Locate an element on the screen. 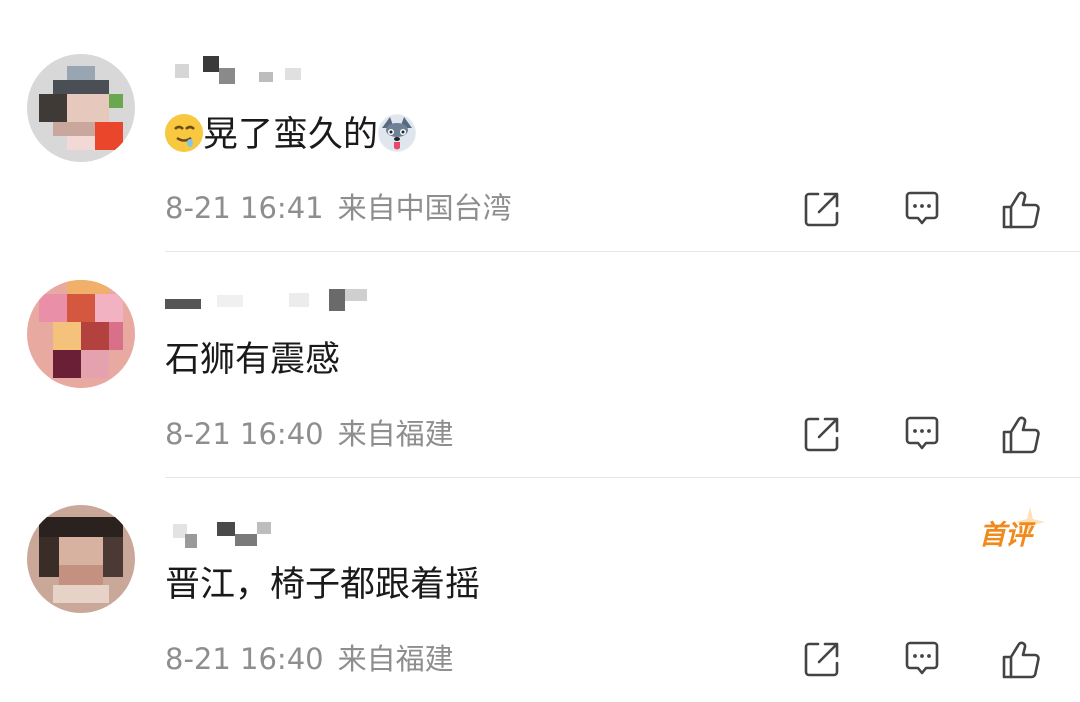 The height and width of the screenshot is (702, 1080). comment-actions is located at coordinates (923, 660).